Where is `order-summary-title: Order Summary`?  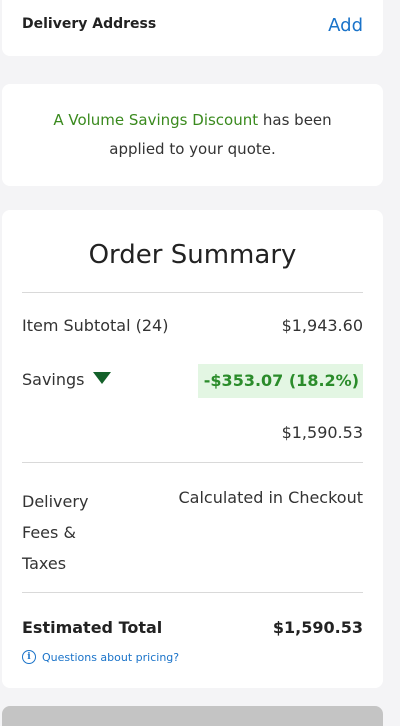
order-summary-title: Order Summary is located at coordinates (192, 255).